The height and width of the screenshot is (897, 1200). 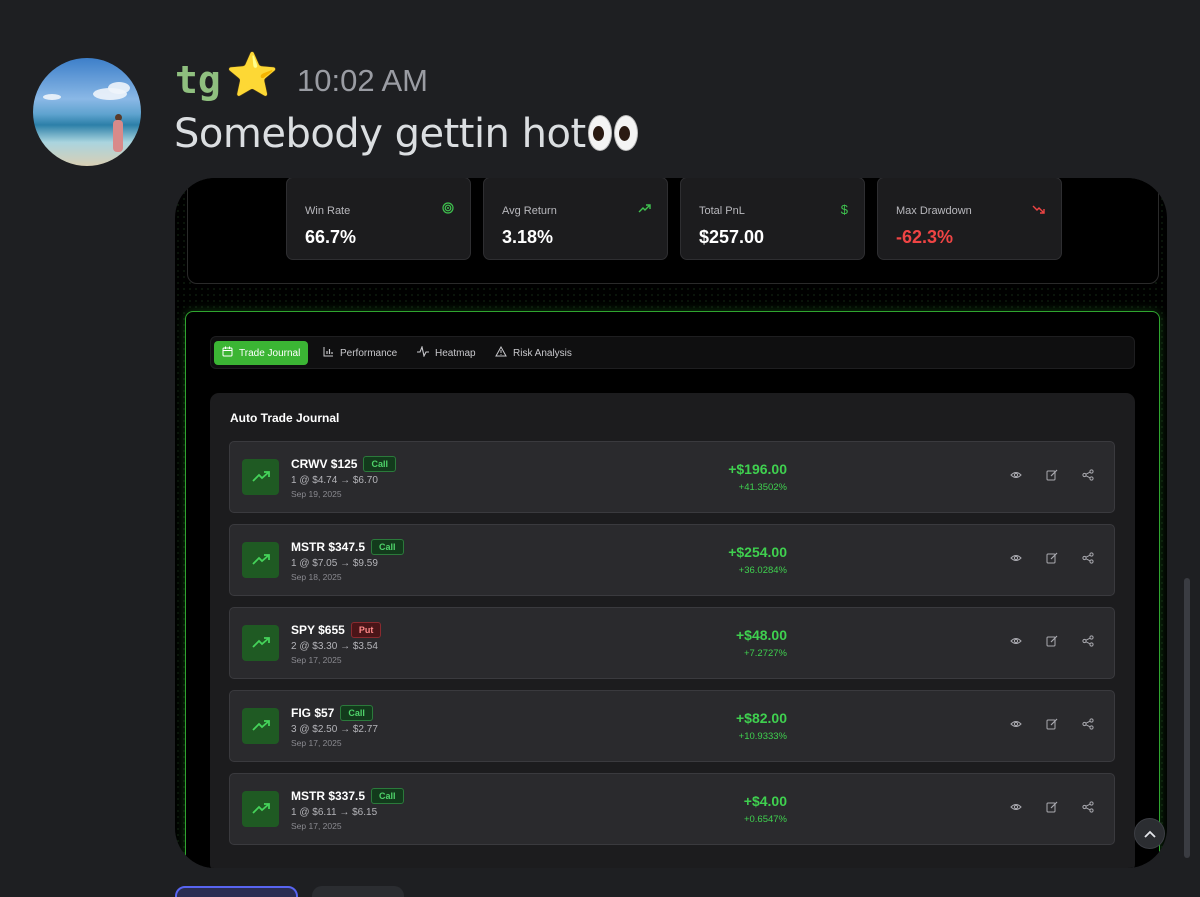 What do you see at coordinates (328, 211) in the screenshot?
I see `stat-label: Win Rate` at bounding box center [328, 211].